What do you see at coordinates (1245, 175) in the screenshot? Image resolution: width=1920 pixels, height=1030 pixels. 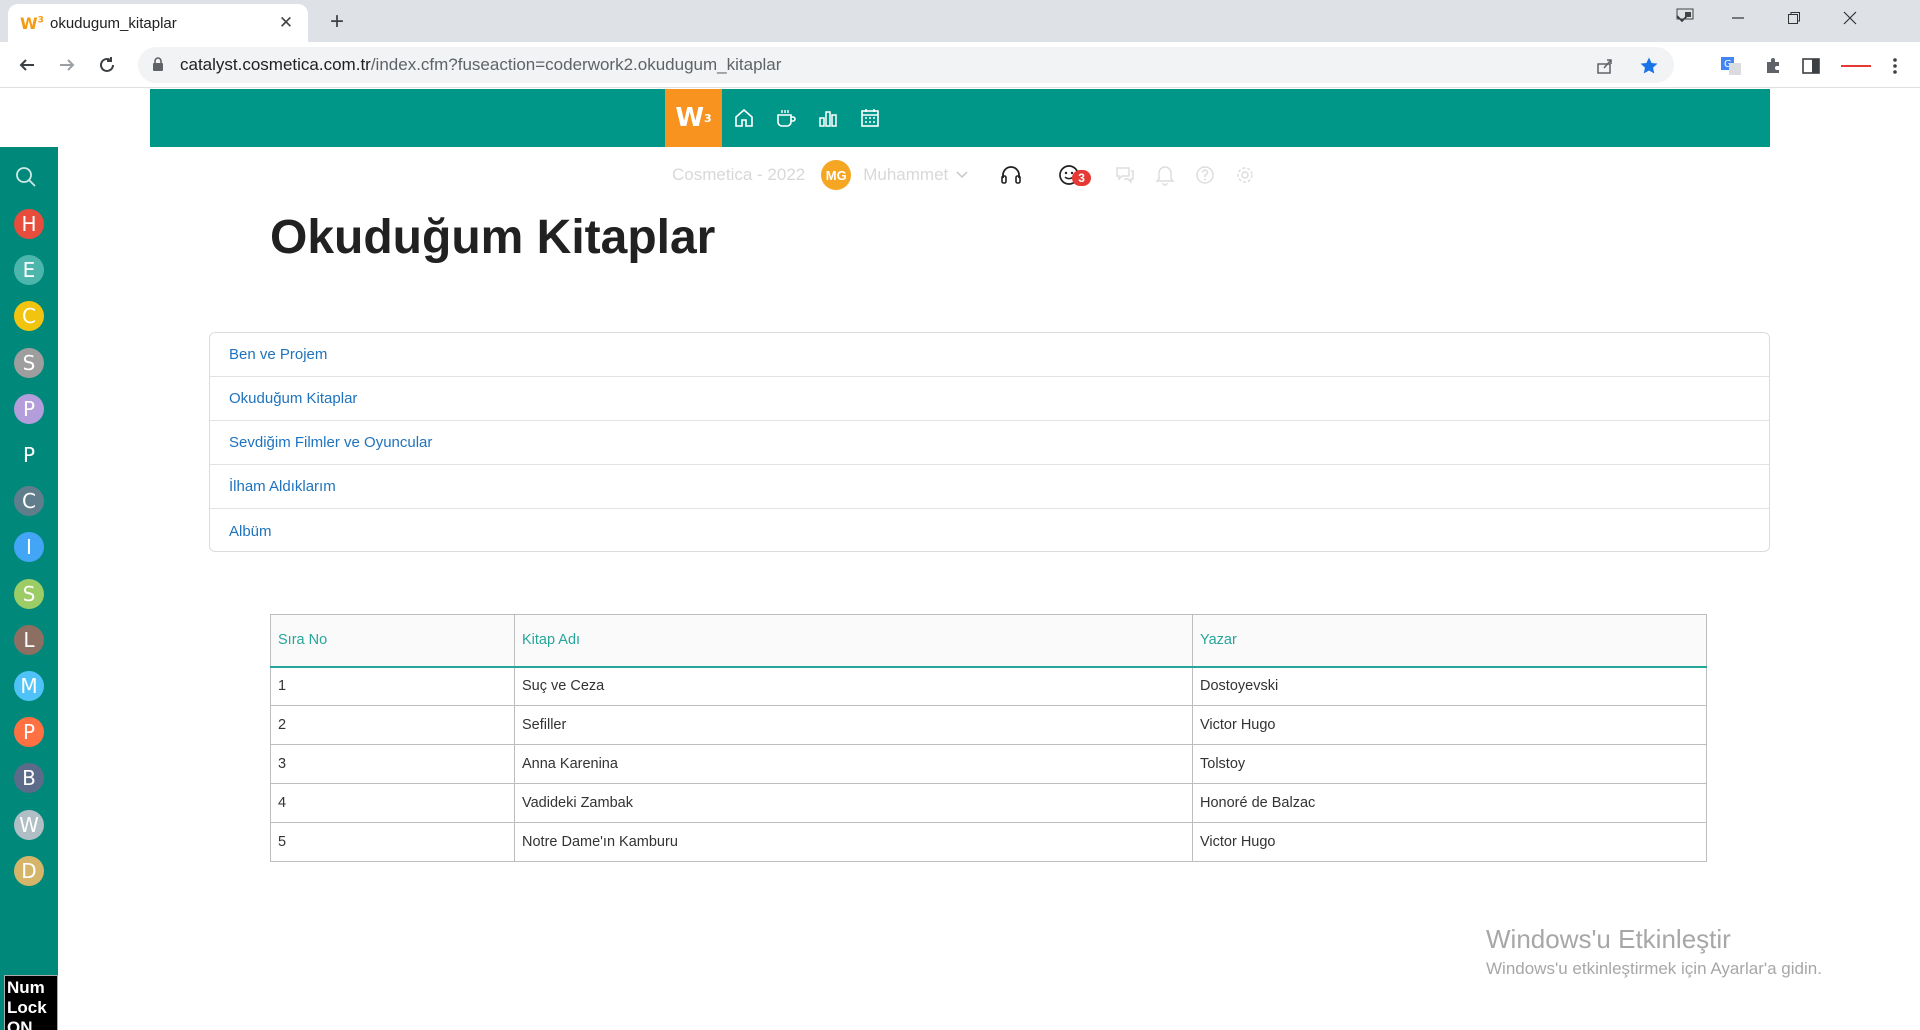 I see `gear-icon` at bounding box center [1245, 175].